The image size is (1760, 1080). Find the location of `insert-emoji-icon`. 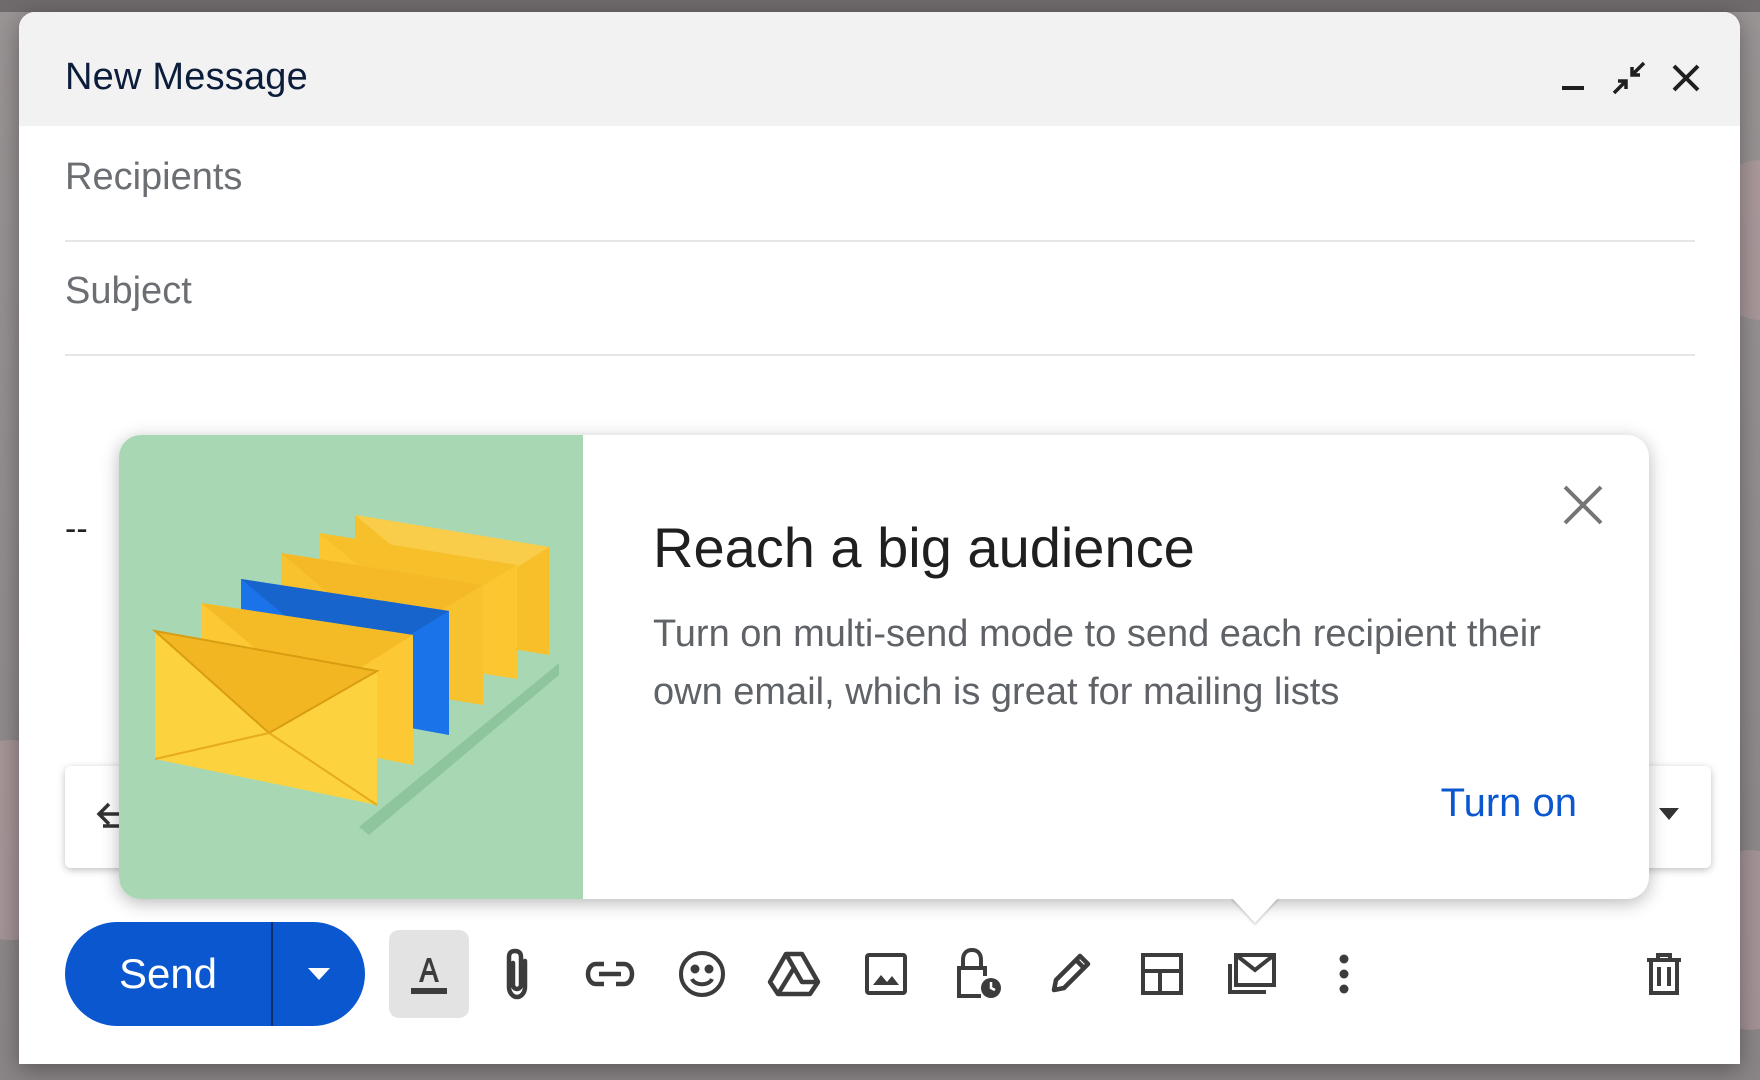

insert-emoji-icon is located at coordinates (702, 974).